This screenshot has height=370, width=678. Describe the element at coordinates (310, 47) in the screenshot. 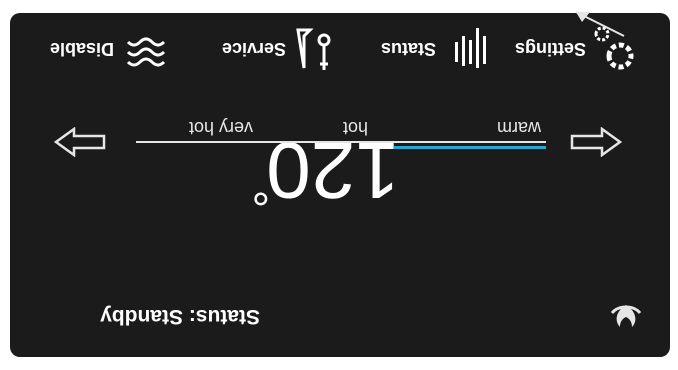

I see `tools-icon` at that location.